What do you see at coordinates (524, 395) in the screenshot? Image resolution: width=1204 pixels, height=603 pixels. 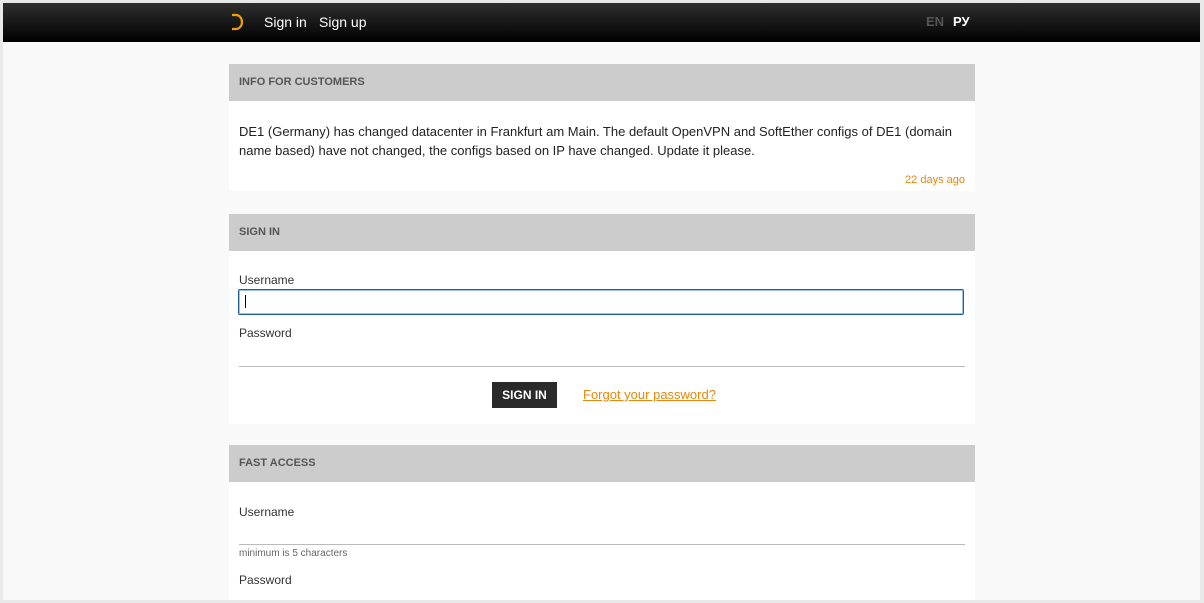 I see `sign-in-button: SIGN IN` at bounding box center [524, 395].